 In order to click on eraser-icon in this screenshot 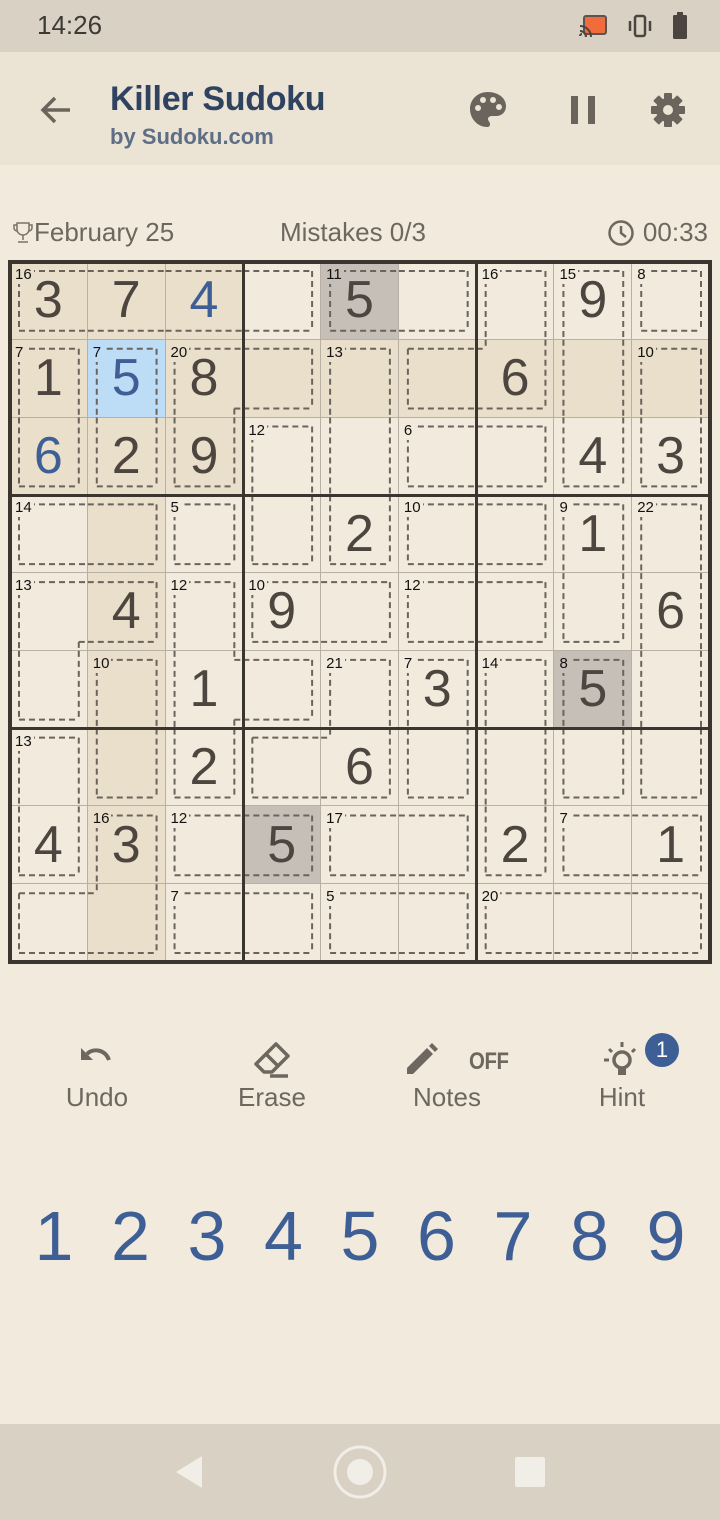, I will do `click(272, 1060)`.